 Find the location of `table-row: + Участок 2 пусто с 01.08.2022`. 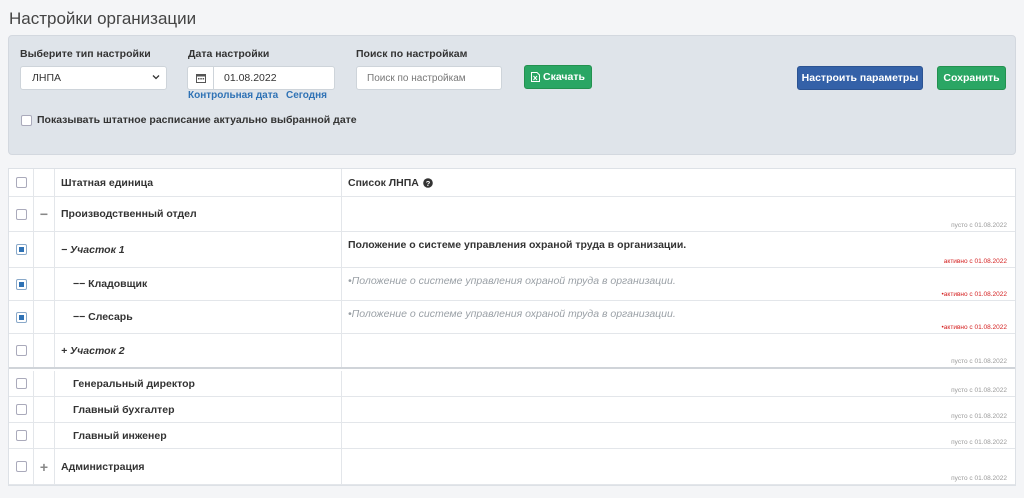

table-row: + Участок 2 пусто с 01.08.2022 is located at coordinates (512, 351).